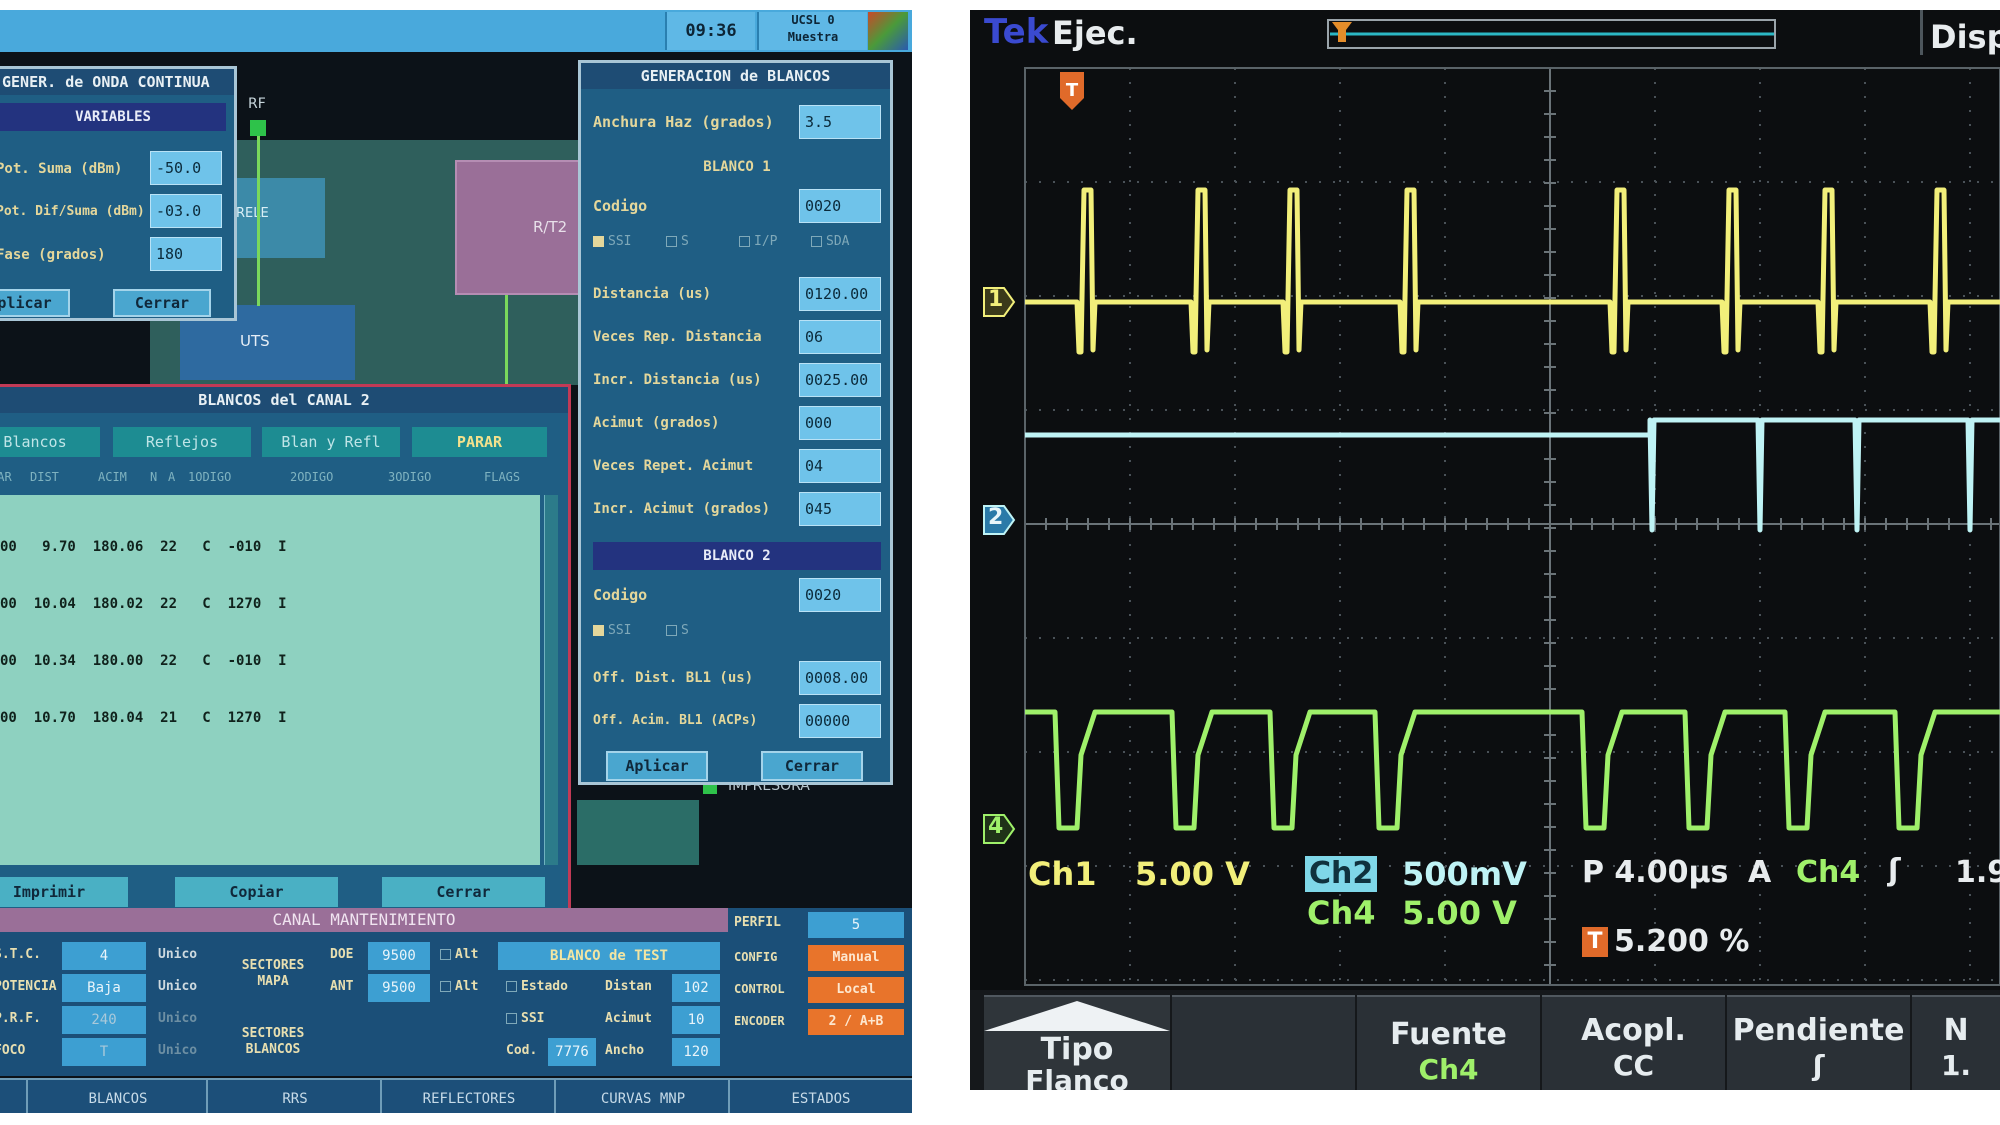 The height and width of the screenshot is (1125, 2000). Describe the element at coordinates (1551, 34) in the screenshot. I see `record-length-bar` at that location.